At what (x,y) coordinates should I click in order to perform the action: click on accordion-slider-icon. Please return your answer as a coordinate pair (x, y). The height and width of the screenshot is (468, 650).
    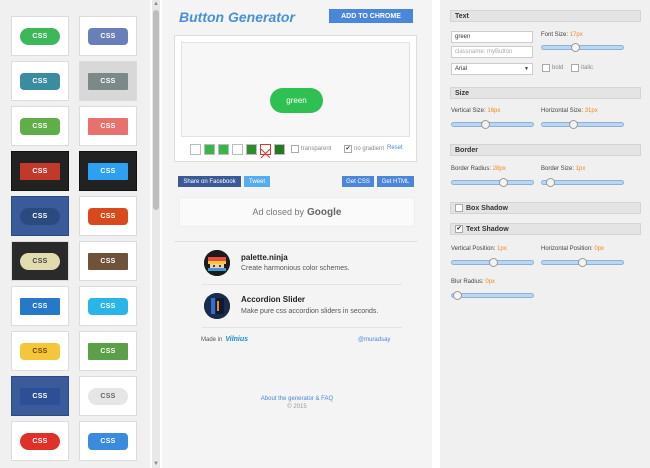
    Looking at the image, I should click on (217, 306).